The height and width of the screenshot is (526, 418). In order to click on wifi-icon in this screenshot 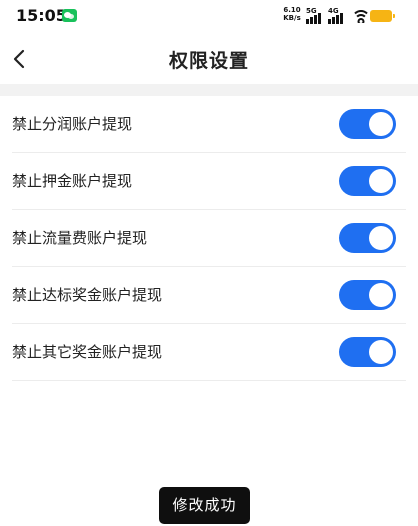, I will do `click(360, 16)`.